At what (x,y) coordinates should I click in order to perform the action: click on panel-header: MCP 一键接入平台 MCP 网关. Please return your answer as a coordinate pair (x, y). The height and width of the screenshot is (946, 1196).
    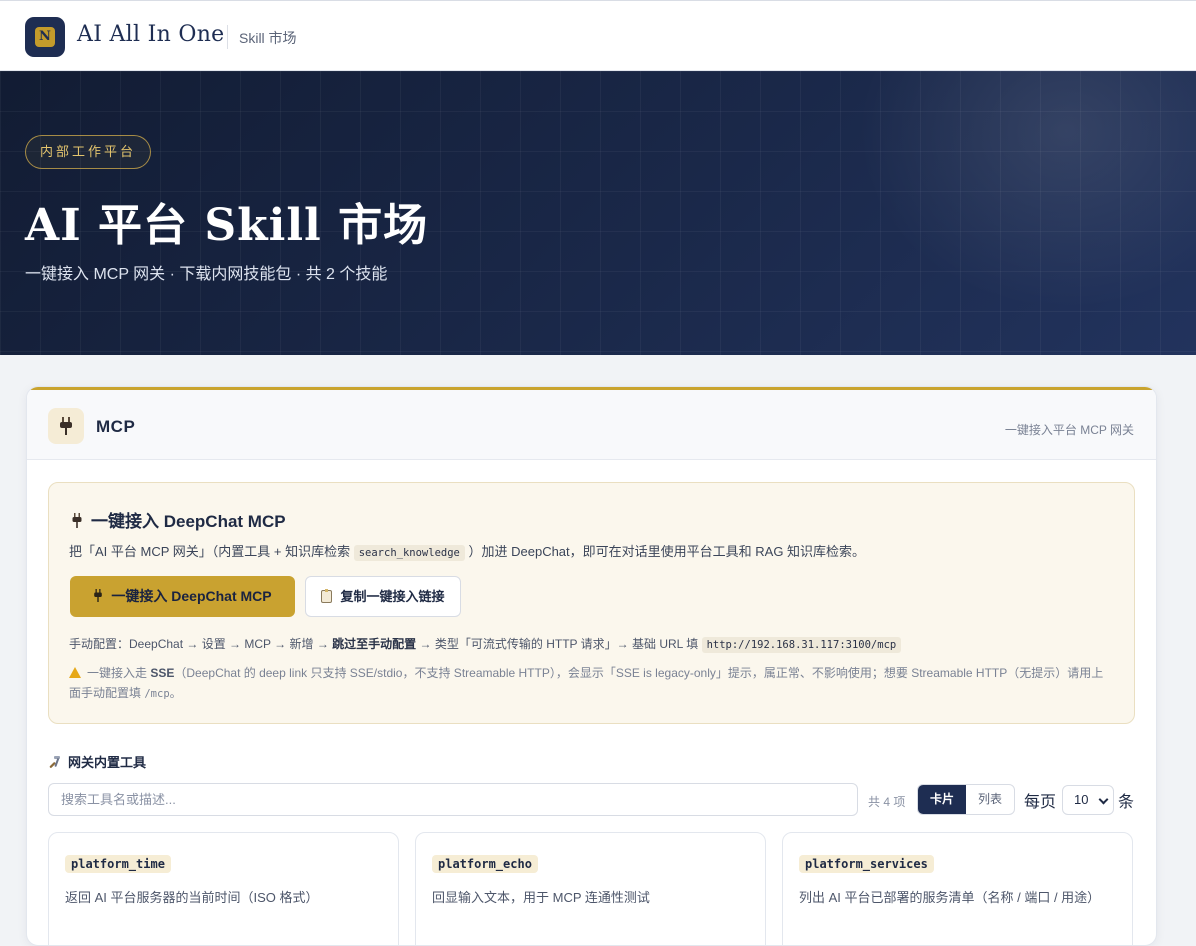
    Looking at the image, I should click on (591, 425).